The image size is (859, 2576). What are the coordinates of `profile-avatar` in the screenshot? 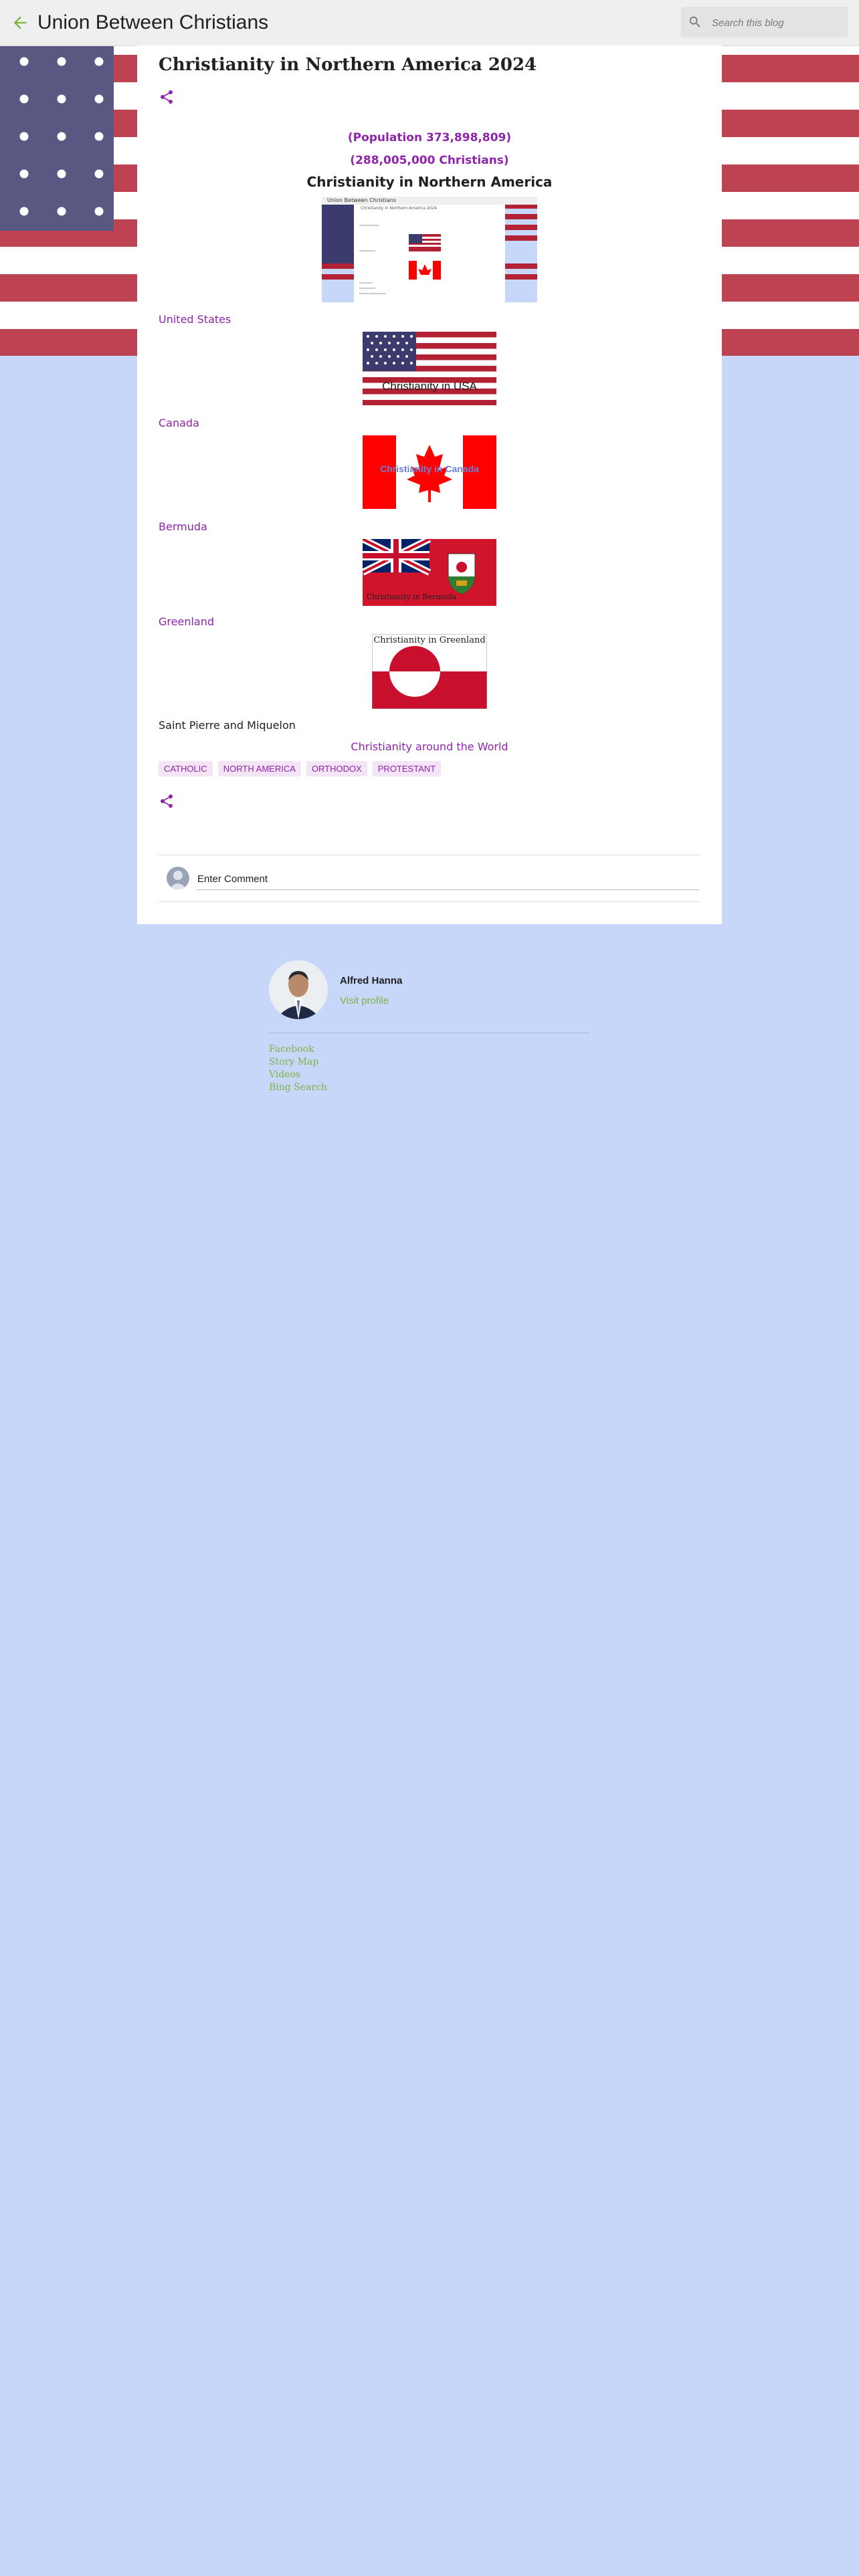 It's located at (299, 989).